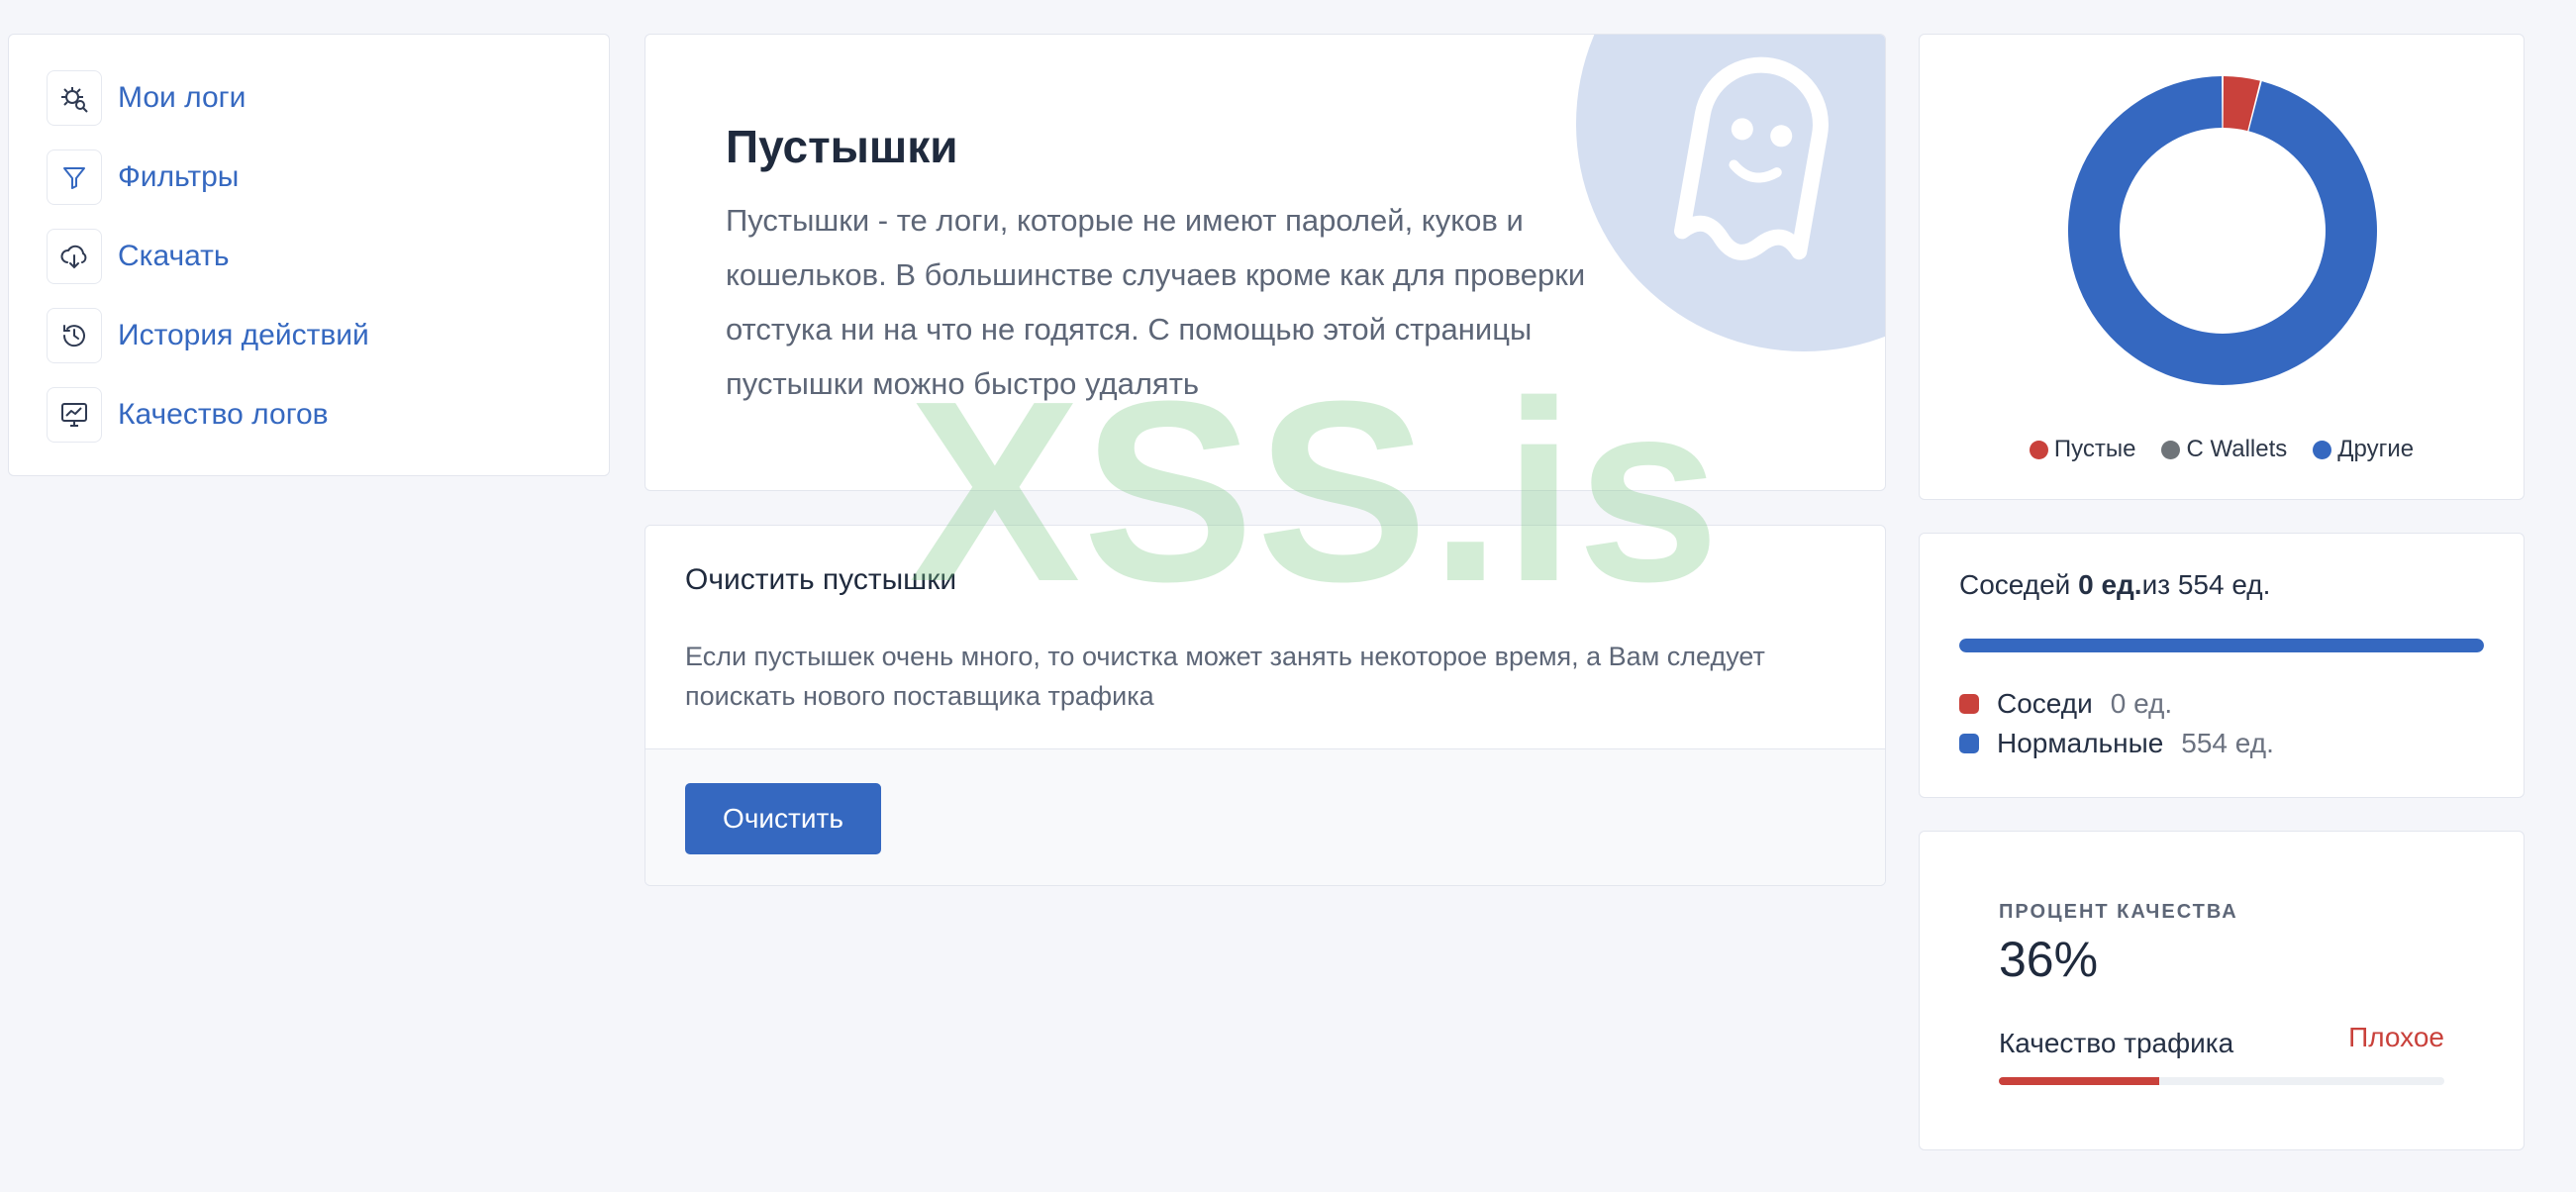 Image resolution: width=2576 pixels, height=1192 pixels. Describe the element at coordinates (2237, 449) in the screenshot. I see `legend-label: C Wallets` at that location.